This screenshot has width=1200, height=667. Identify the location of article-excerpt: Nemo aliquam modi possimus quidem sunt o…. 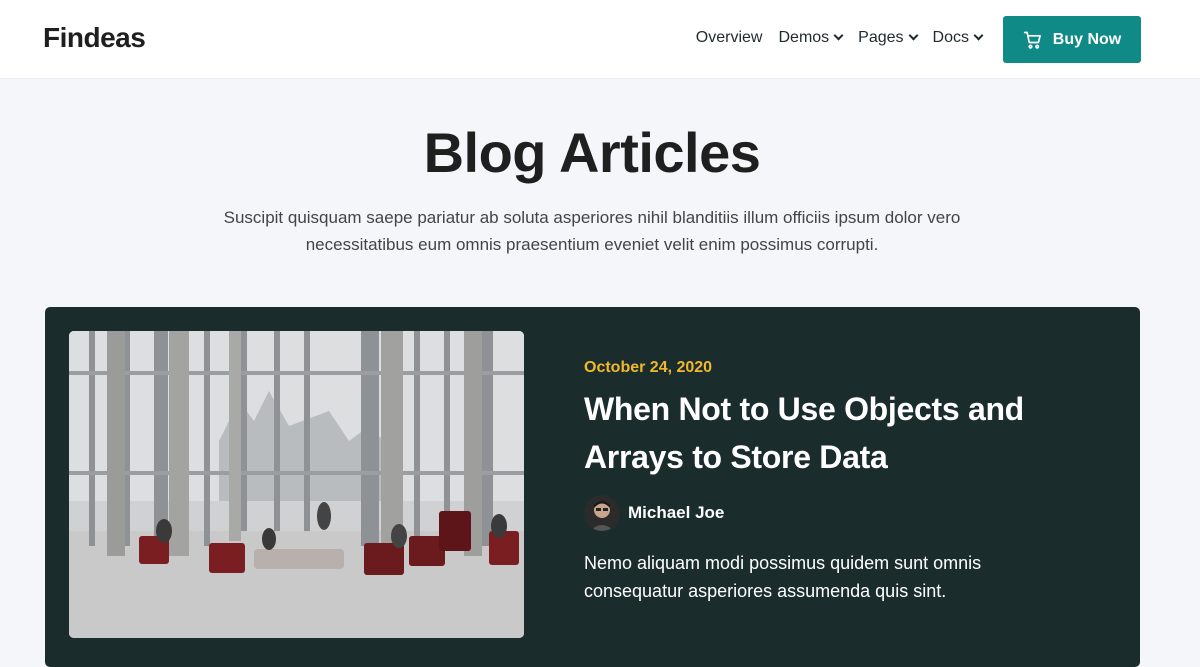
(783, 577).